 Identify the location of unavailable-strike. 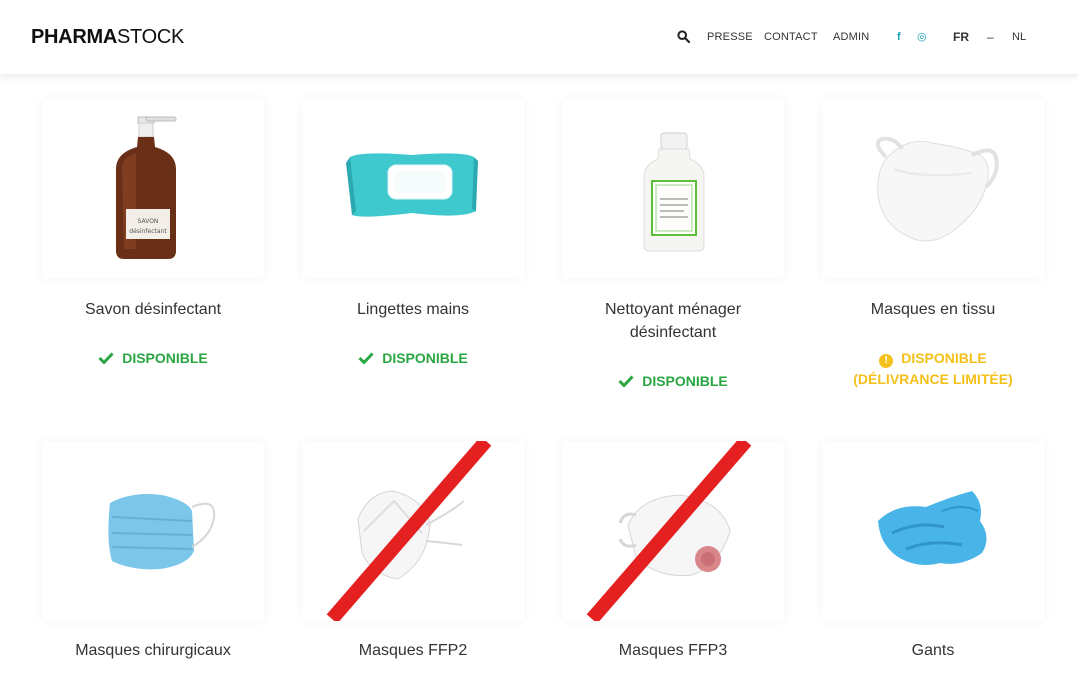
(409, 531).